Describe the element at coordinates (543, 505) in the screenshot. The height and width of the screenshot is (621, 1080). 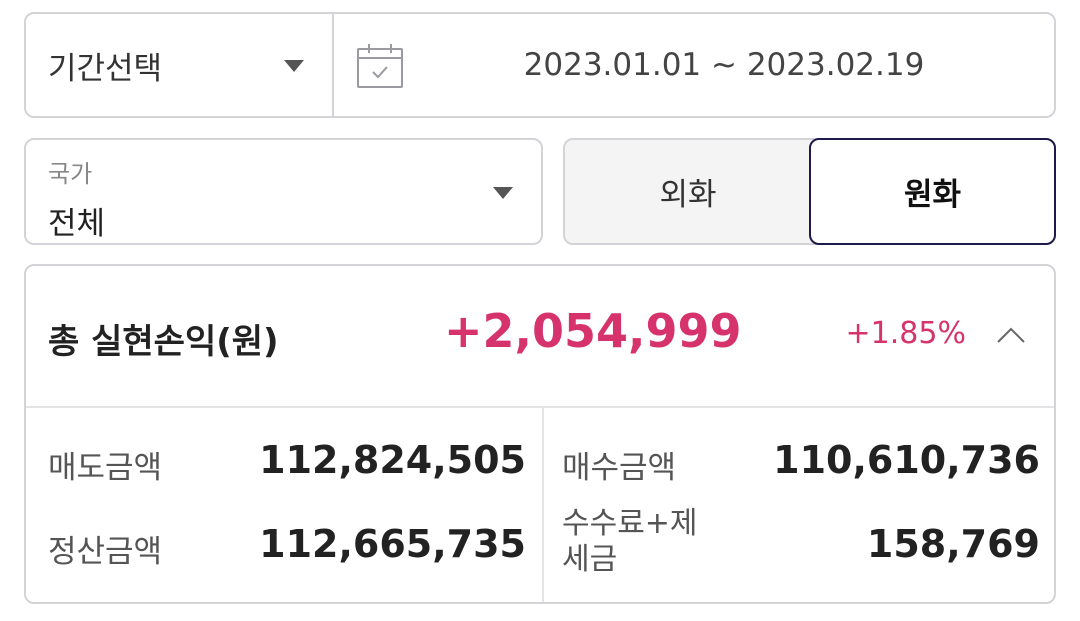
I see `grid-divider` at that location.